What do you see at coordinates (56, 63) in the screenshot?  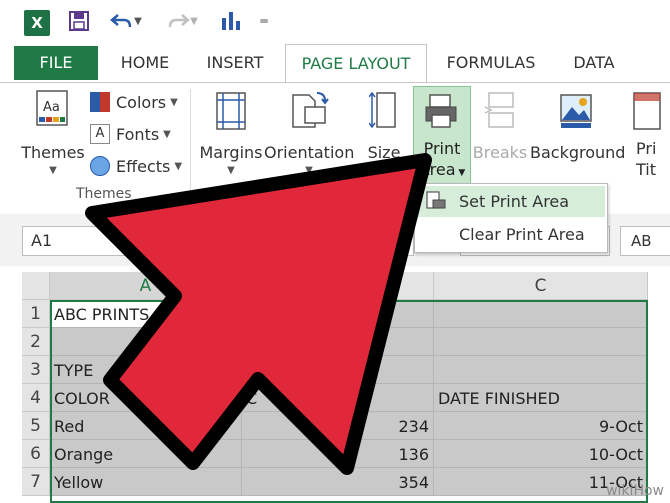 I see `tab-file: FILE` at bounding box center [56, 63].